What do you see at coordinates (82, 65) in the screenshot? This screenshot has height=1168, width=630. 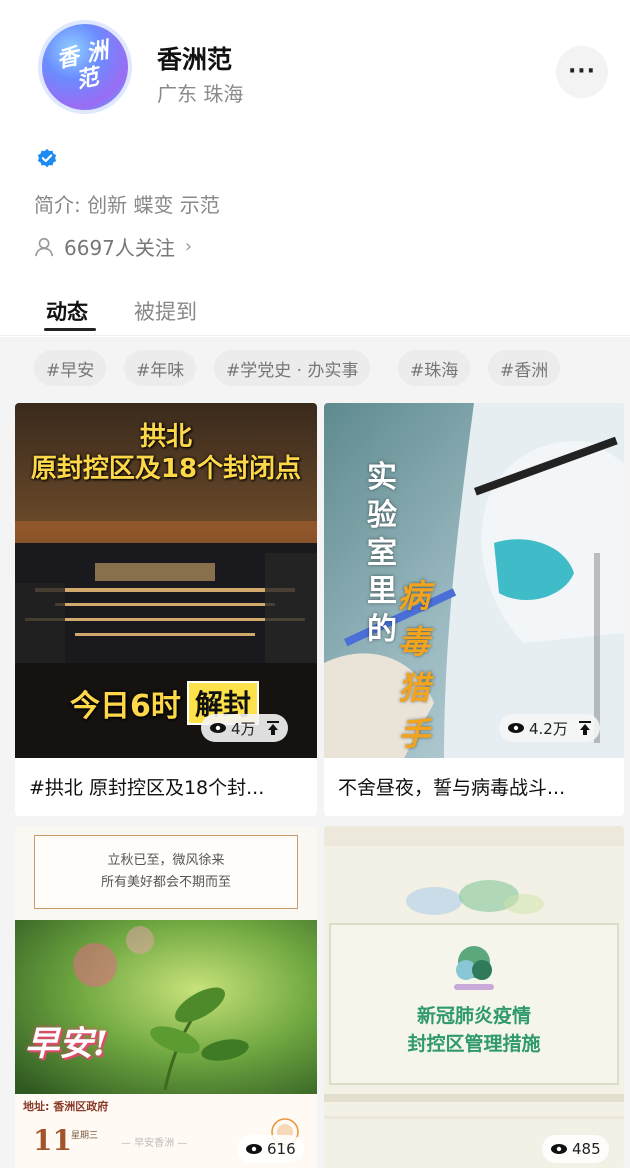 I see `avatar-logo: 香洲范` at bounding box center [82, 65].